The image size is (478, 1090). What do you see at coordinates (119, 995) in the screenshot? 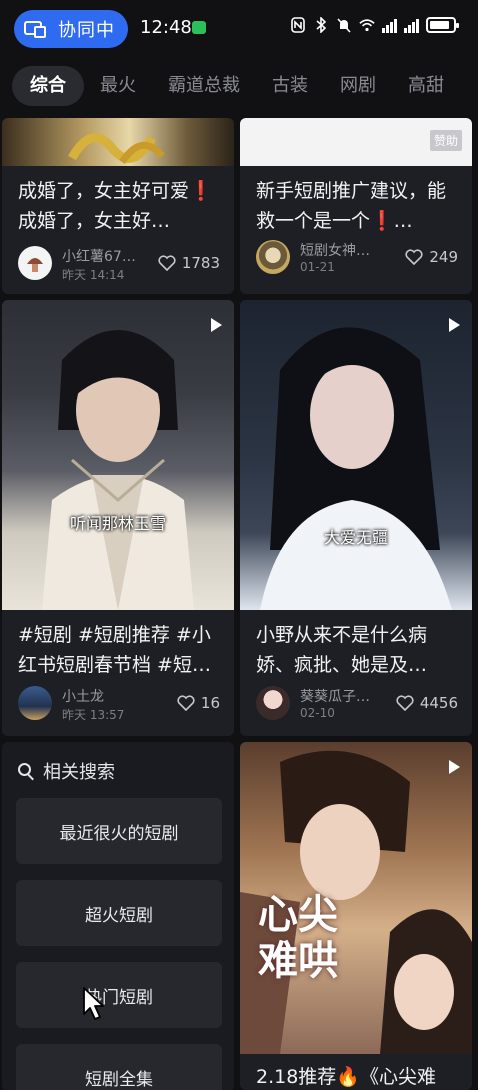
I see `related-search-item: 热门短剧` at bounding box center [119, 995].